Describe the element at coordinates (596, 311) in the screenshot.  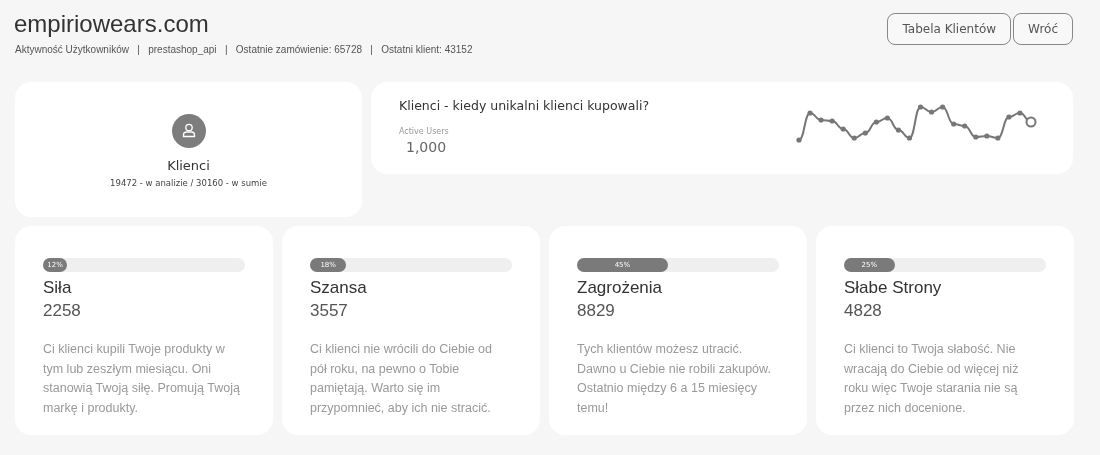
I see `segment-count: 8829` at that location.